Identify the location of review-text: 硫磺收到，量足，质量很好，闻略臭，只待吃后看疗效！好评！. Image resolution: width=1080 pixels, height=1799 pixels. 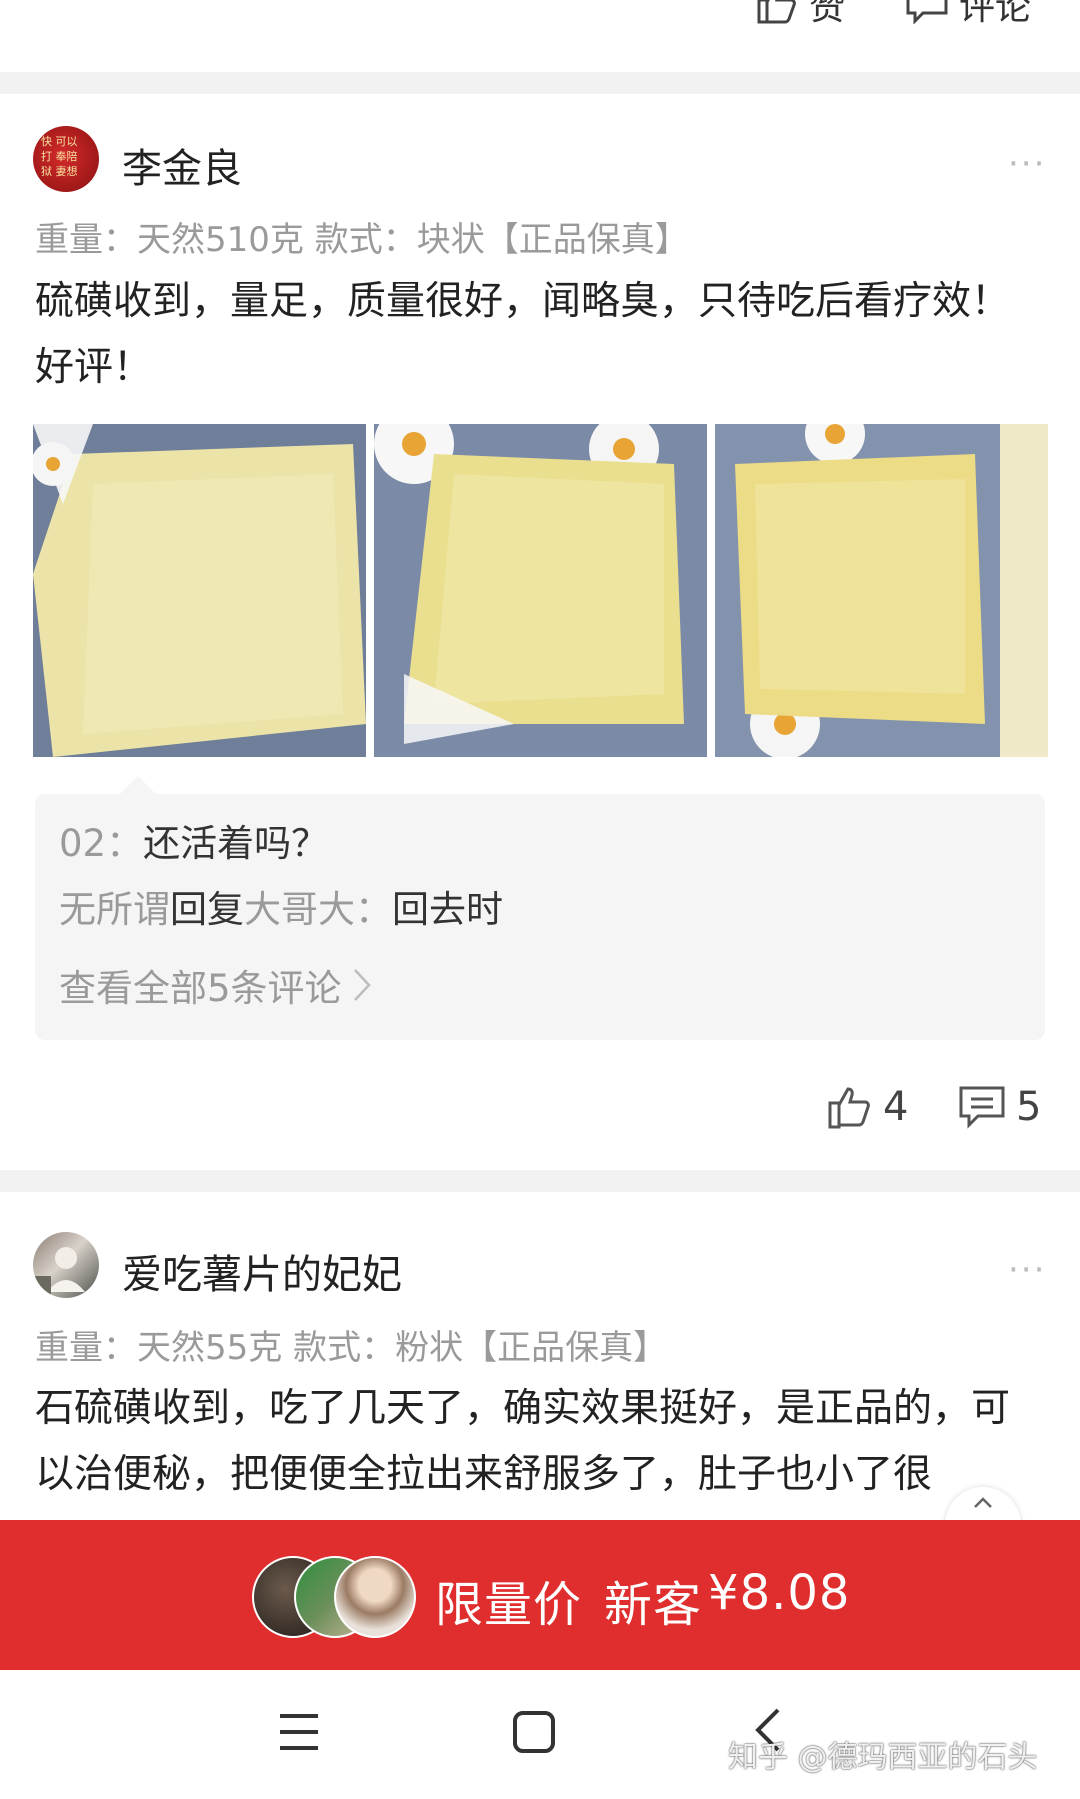
(523, 334).